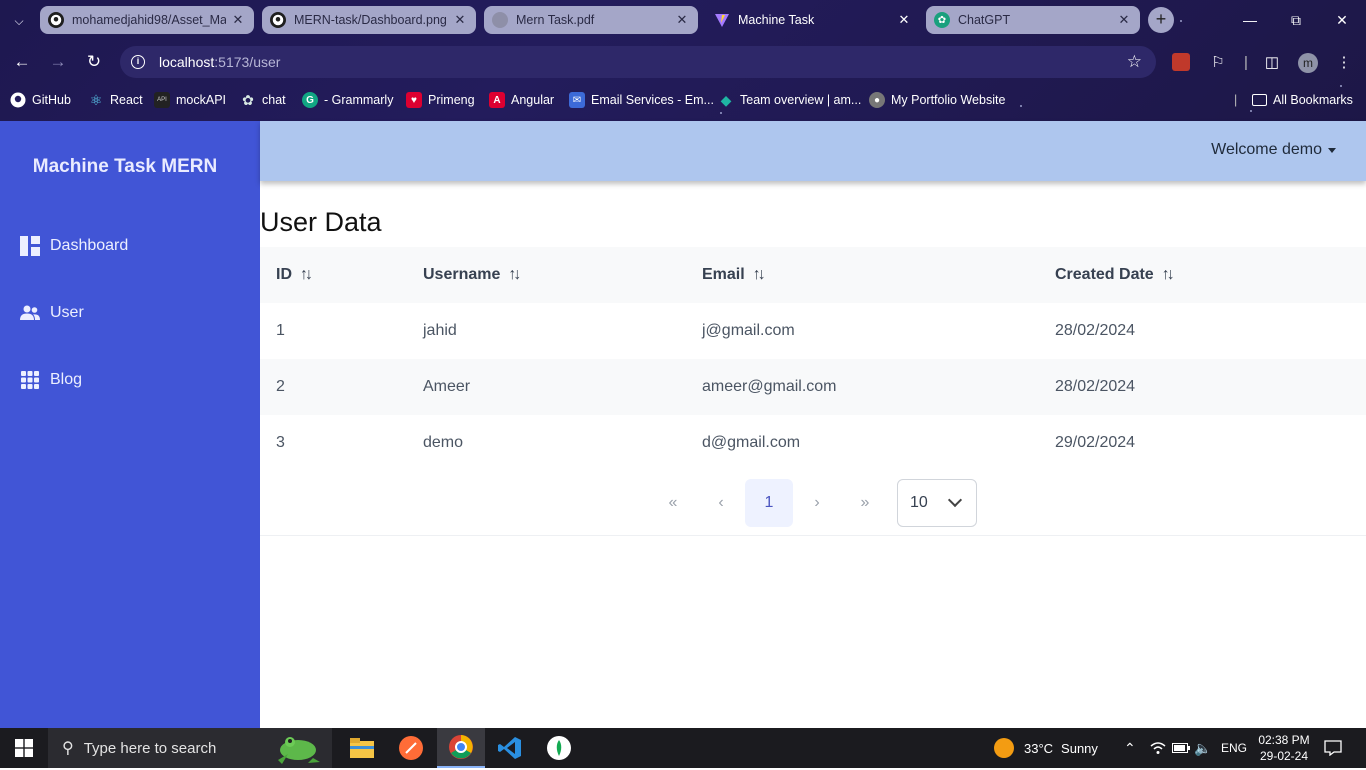 This screenshot has width=1366, height=770. Describe the element at coordinates (776, 20) in the screenshot. I see `tab-title: Machine Task` at that location.